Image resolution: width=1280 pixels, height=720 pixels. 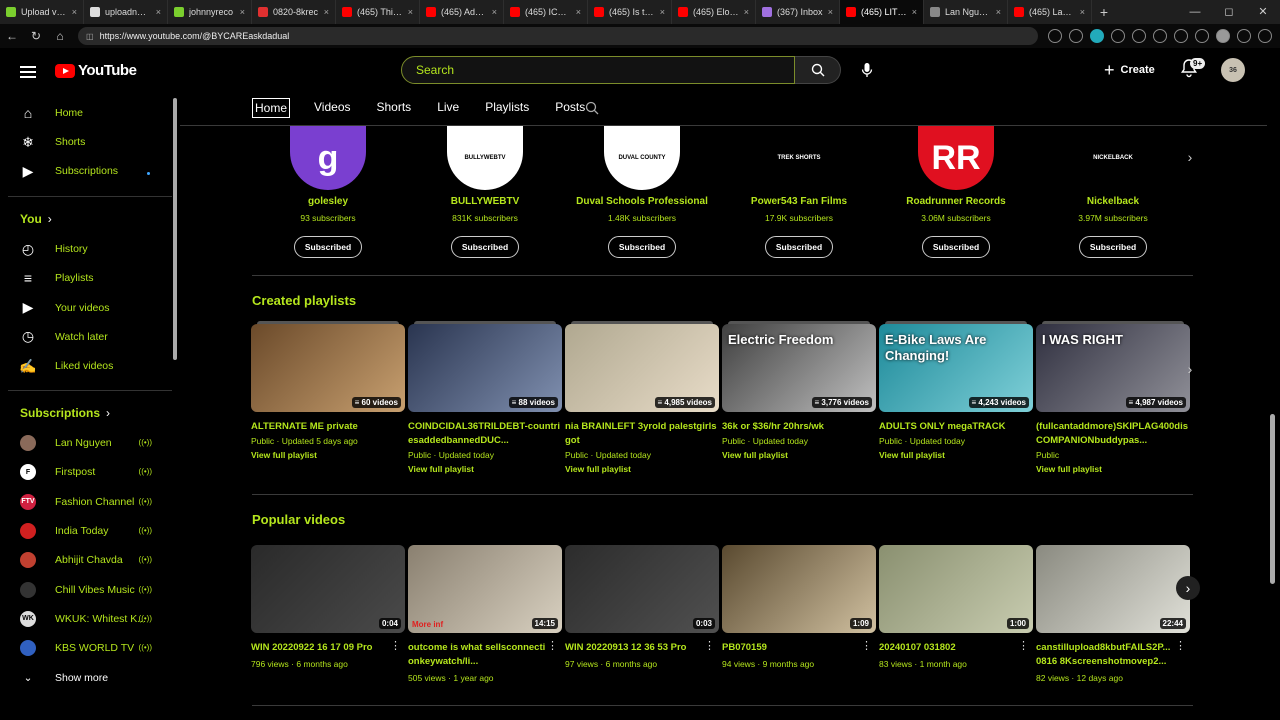 I want to click on profile-icon, so click(x=1223, y=36).